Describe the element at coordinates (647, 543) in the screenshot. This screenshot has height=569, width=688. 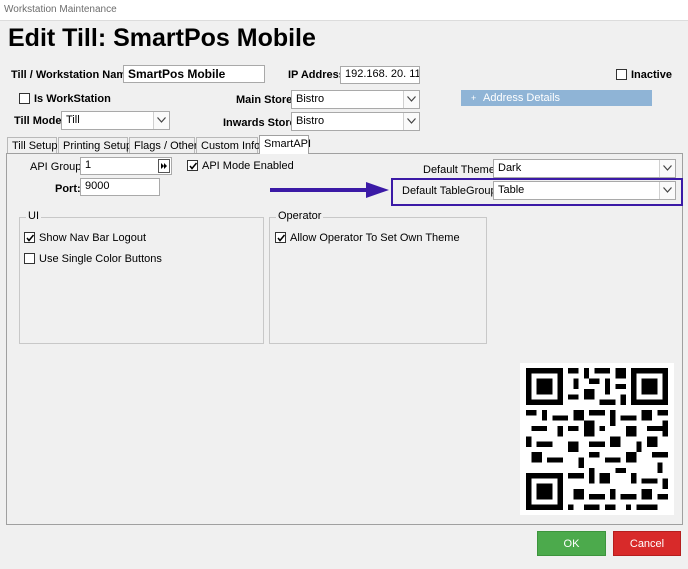
I see `cancel-button: Cancel` at that location.